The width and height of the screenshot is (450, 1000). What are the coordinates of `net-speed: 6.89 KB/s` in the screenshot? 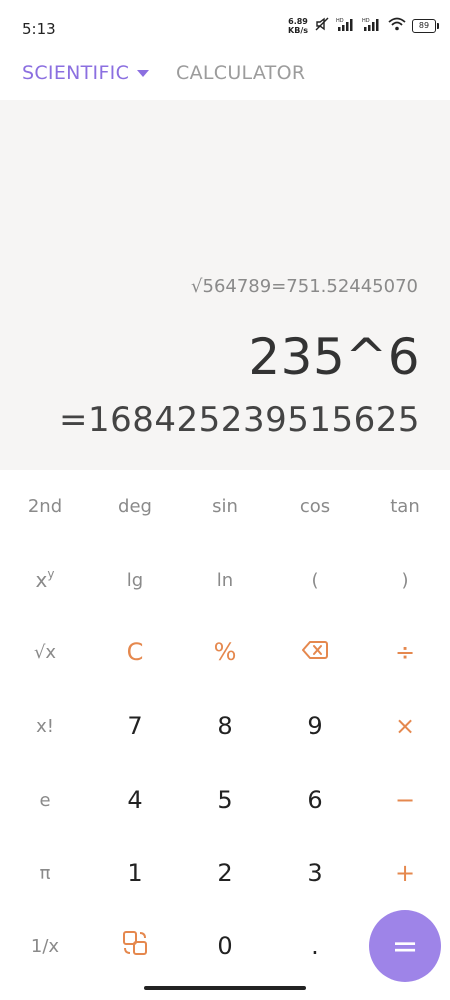 It's located at (298, 26).